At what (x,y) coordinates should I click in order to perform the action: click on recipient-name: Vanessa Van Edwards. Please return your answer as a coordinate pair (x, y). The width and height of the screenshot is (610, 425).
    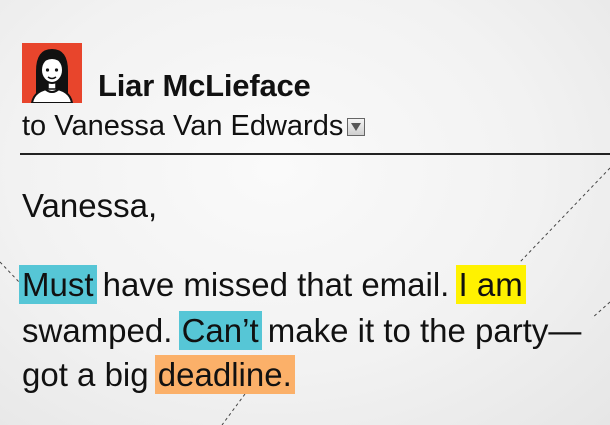
    Looking at the image, I should click on (199, 126).